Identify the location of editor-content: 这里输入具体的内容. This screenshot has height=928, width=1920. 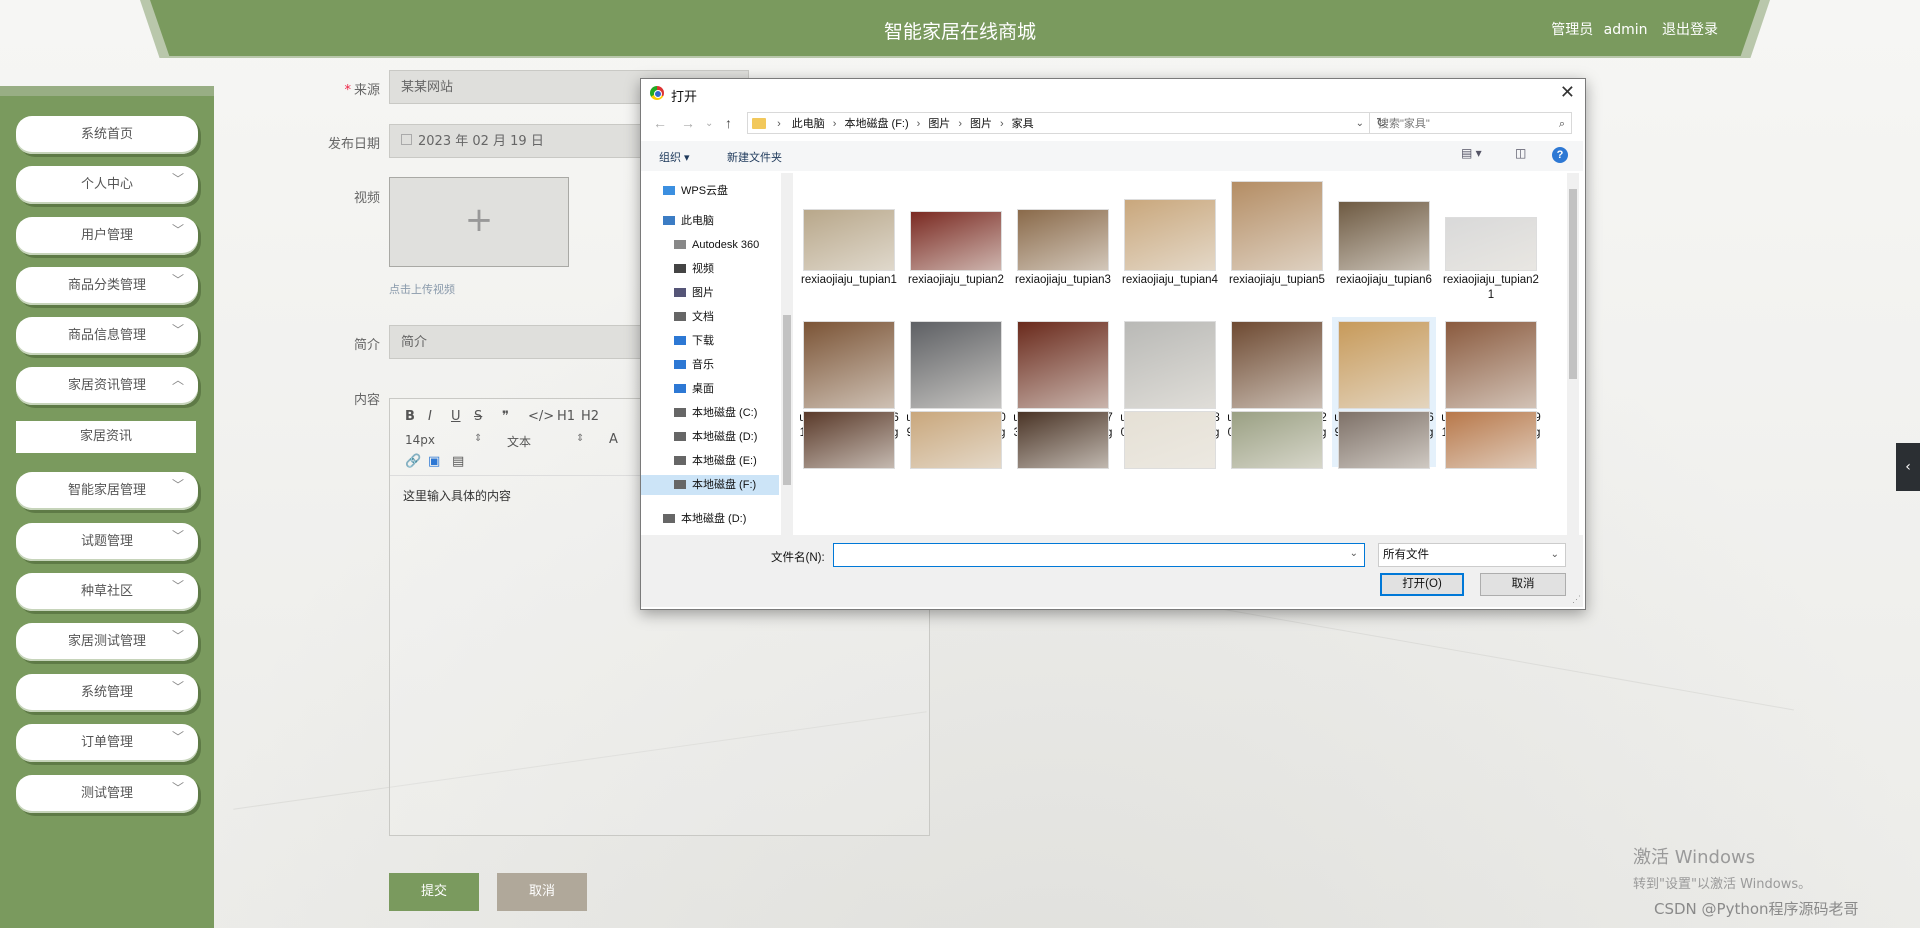
(457, 495).